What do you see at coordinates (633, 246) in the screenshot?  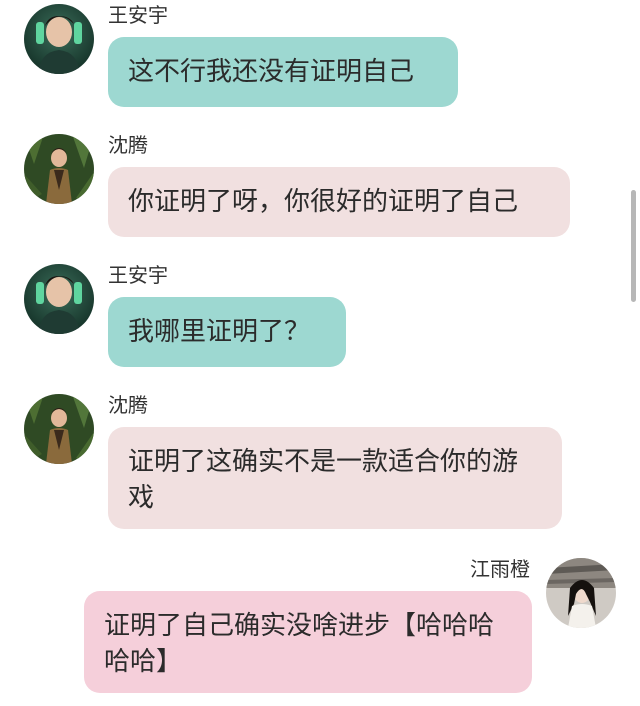 I see `scrollbar` at bounding box center [633, 246].